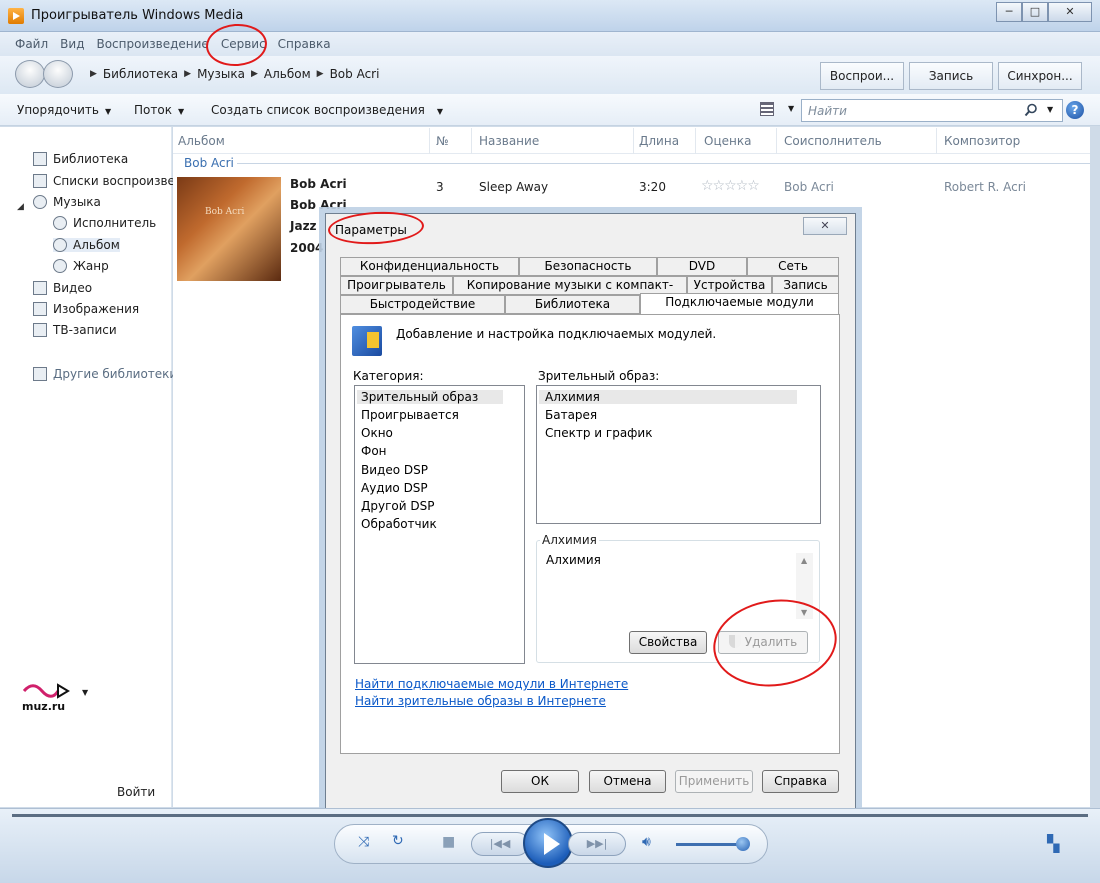 Image resolution: width=1100 pixels, height=883 pixels. Describe the element at coordinates (597, 844) in the screenshot. I see `next-button: ▶▶|` at that location.